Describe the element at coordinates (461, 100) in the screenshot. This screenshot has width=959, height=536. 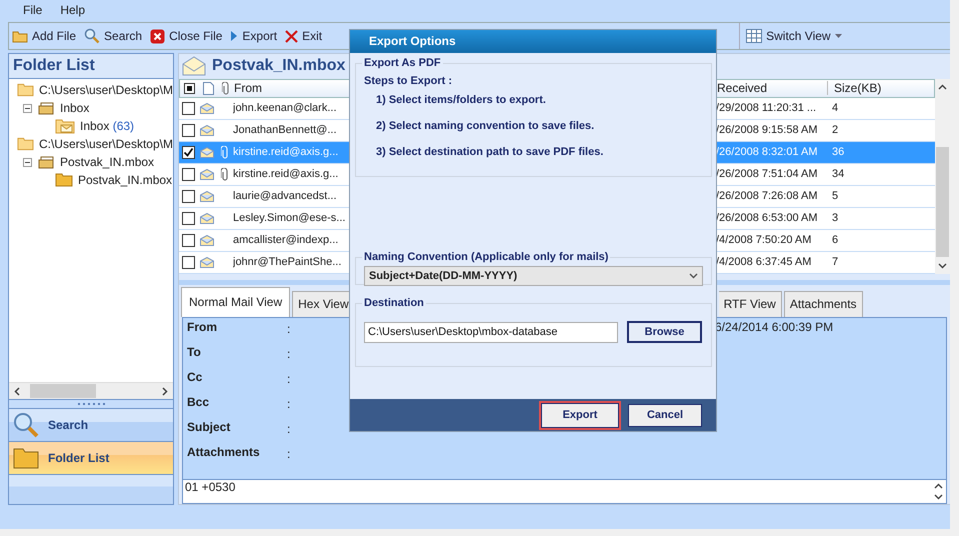
I see `step-text: 1) Select items/folders to export.` at that location.